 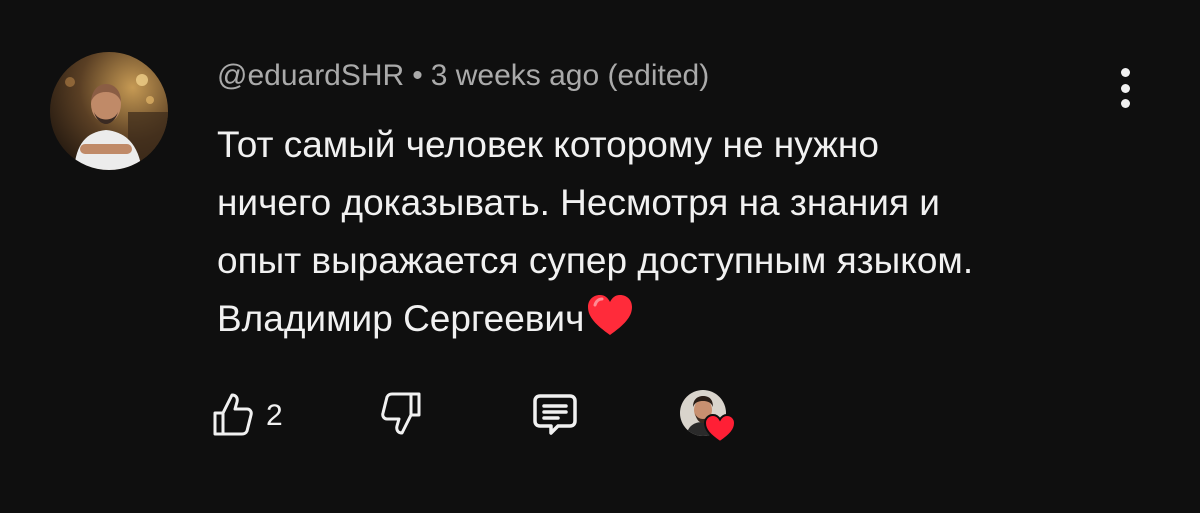 I want to click on reply-comment-icon, so click(x=555, y=416).